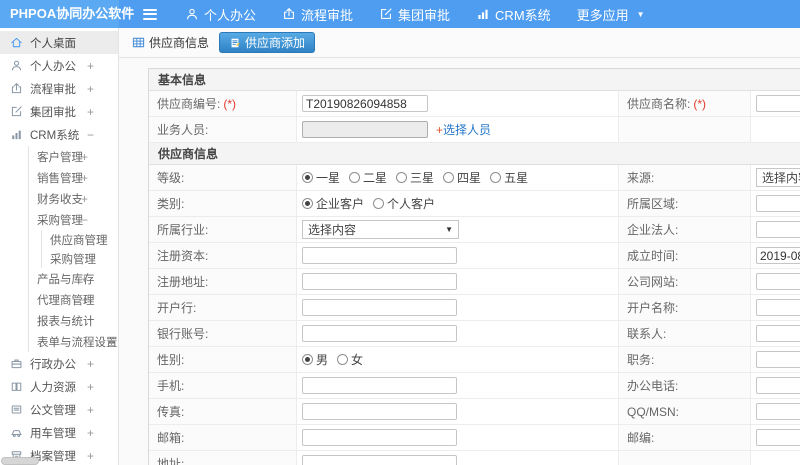  I want to click on form-row-reg-address: 注册地址: 公司网站:, so click(474, 282).